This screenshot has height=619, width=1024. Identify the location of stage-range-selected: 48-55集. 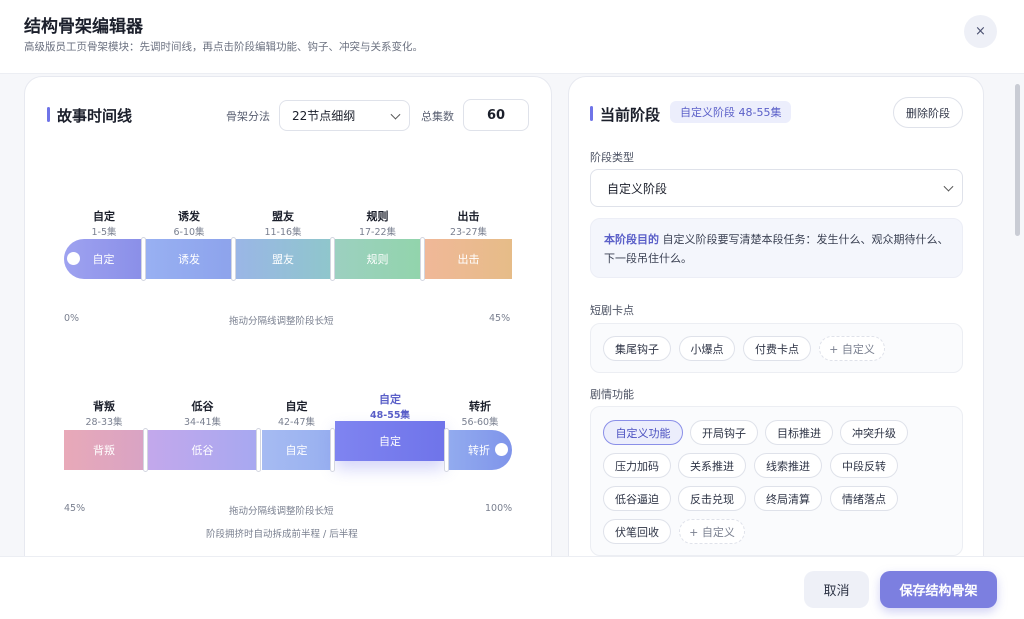
(390, 415).